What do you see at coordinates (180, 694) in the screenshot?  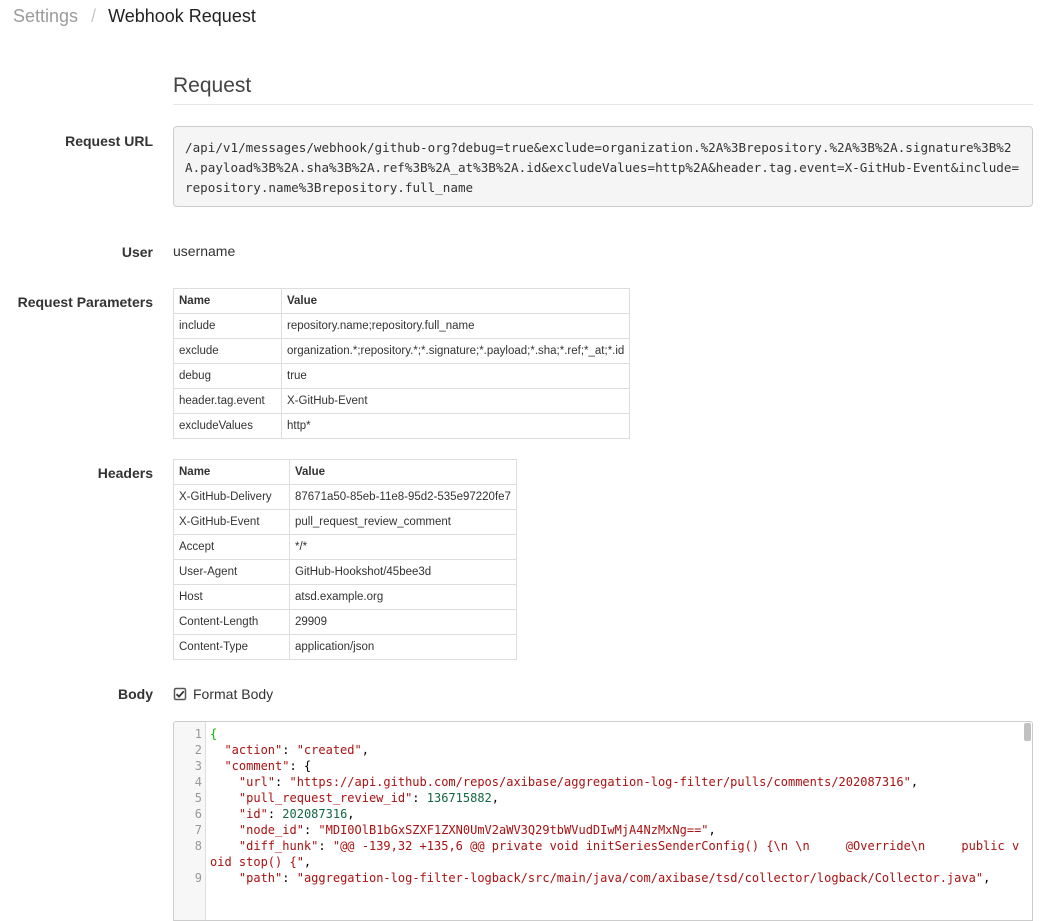 I see `checkbox-checked-icon` at bounding box center [180, 694].